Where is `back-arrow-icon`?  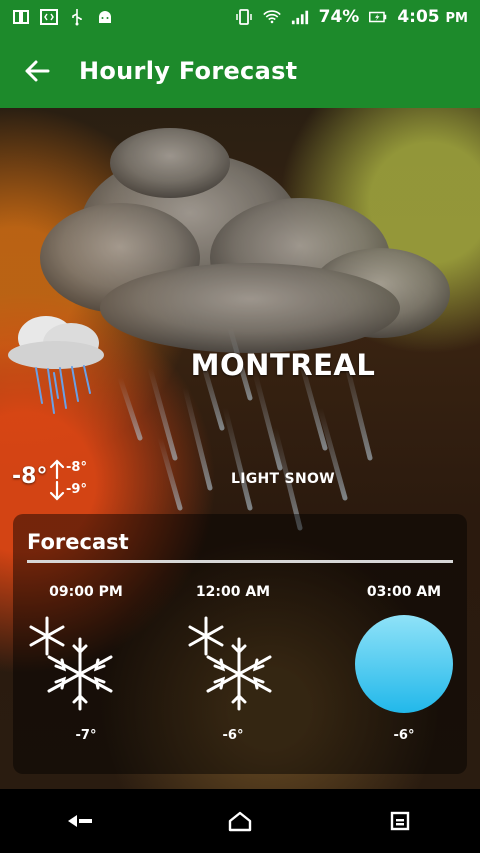 back-arrow-icon is located at coordinates (37, 70).